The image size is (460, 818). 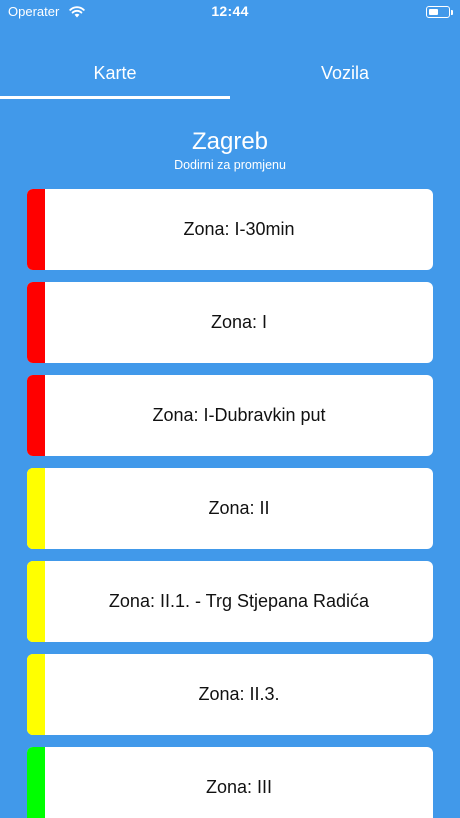 I want to click on status-time: 12:44, so click(x=230, y=11).